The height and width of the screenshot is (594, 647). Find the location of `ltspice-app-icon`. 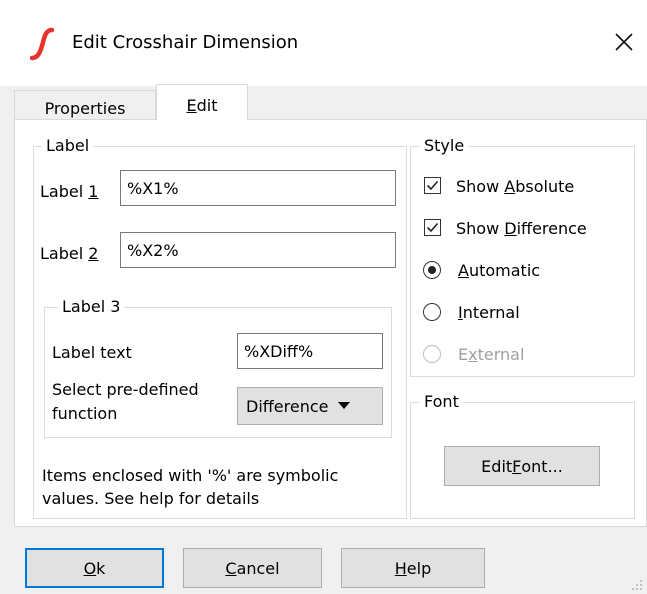

ltspice-app-icon is located at coordinates (42, 44).